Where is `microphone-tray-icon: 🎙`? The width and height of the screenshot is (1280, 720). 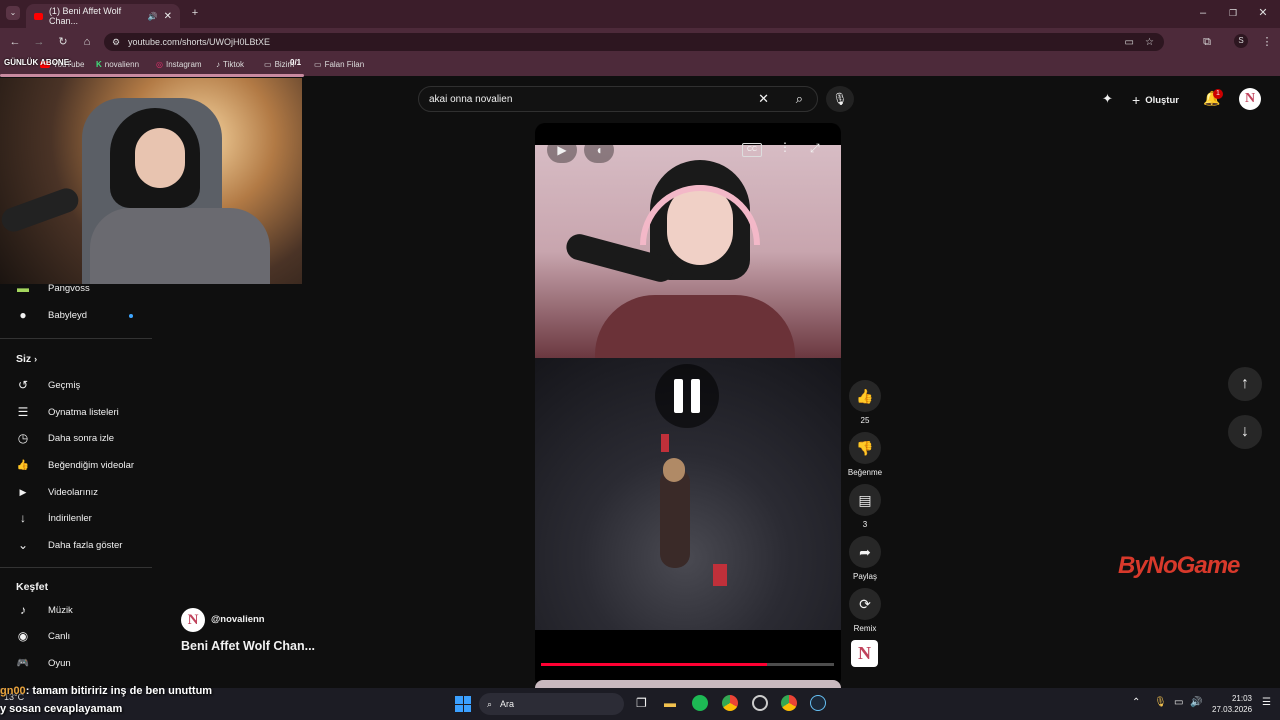
microphone-tray-icon: 🎙 is located at coordinates (1160, 702).